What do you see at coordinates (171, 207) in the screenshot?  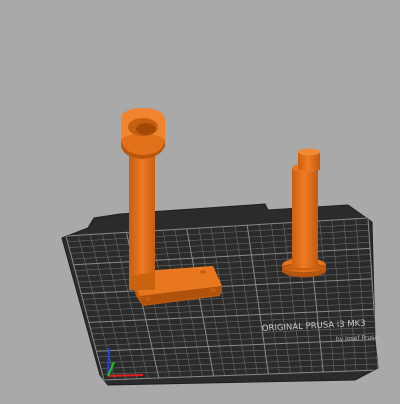 I see `model-bracket` at bounding box center [171, 207].